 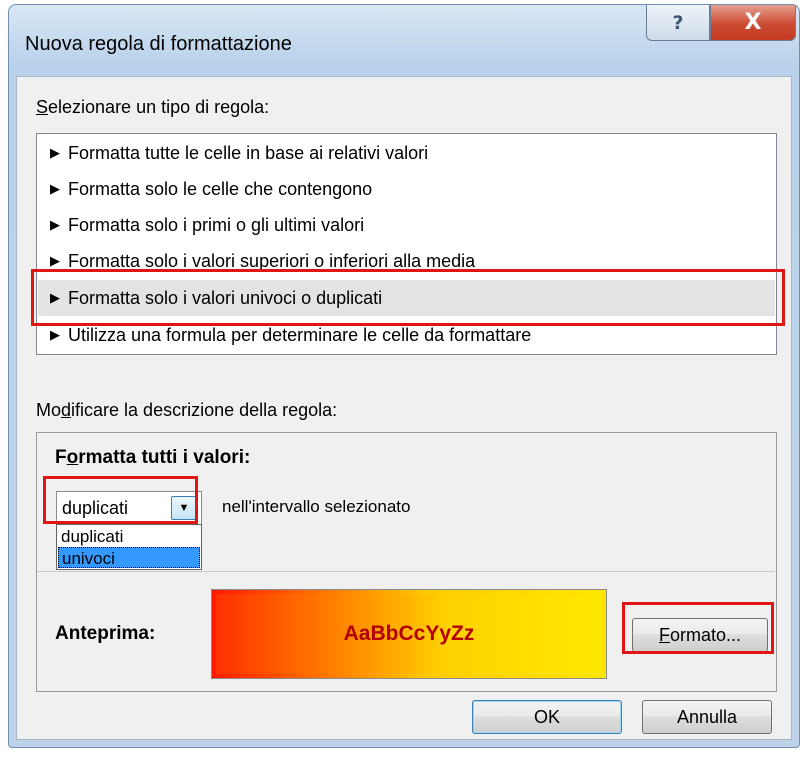 I want to click on close-button: X, so click(x=753, y=23).